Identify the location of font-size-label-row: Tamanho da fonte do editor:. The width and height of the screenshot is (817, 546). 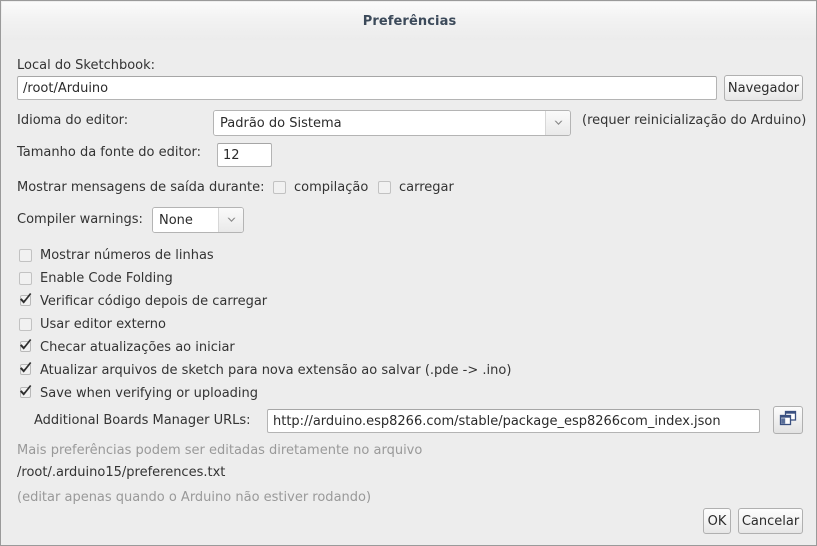
(109, 152).